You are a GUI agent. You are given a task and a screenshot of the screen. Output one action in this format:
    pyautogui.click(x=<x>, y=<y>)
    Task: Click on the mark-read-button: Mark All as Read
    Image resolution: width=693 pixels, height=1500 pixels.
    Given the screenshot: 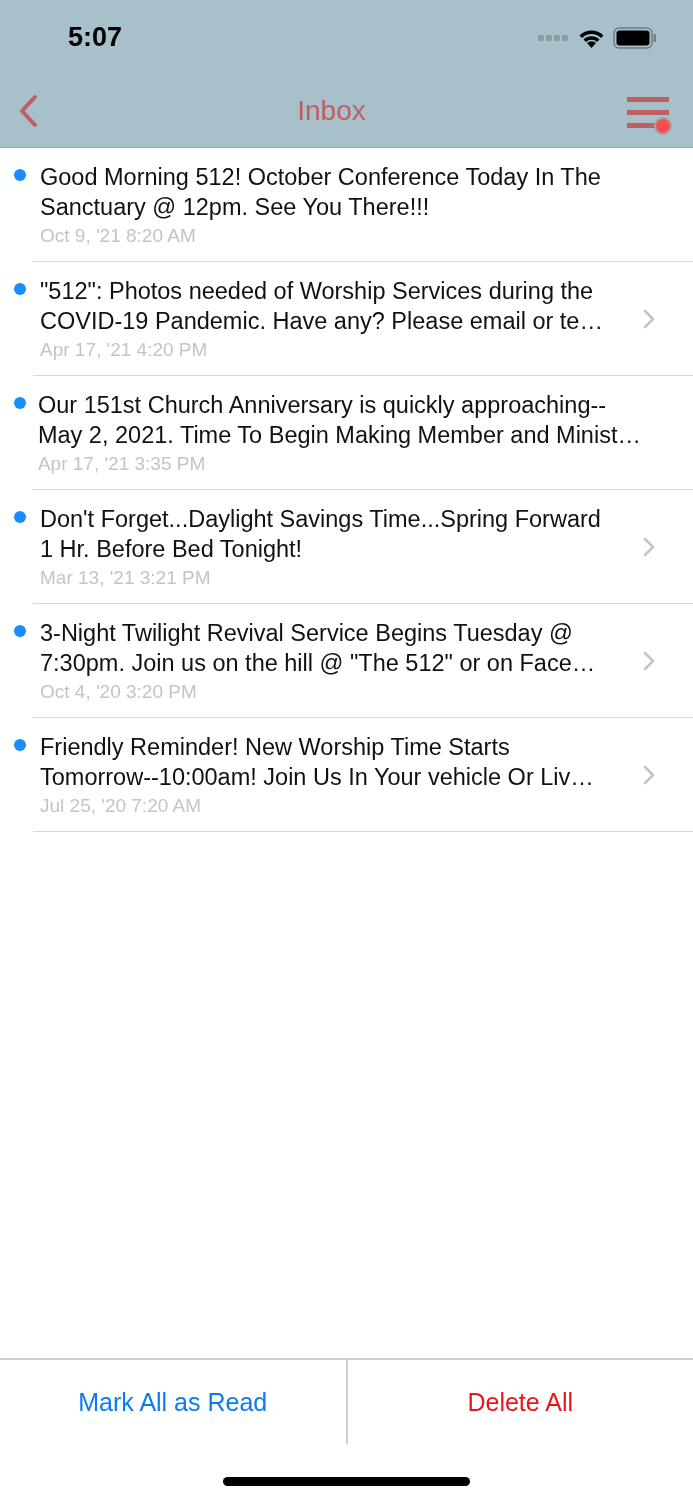 What is the action you would take?
    pyautogui.click(x=173, y=1402)
    